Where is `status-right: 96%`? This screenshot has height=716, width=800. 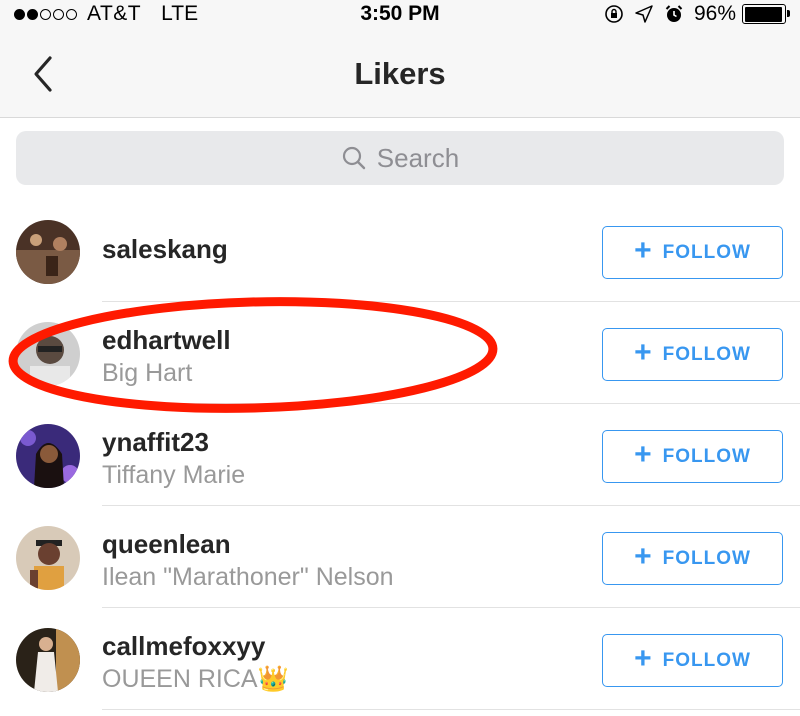
status-right: 96% is located at coordinates (697, 14).